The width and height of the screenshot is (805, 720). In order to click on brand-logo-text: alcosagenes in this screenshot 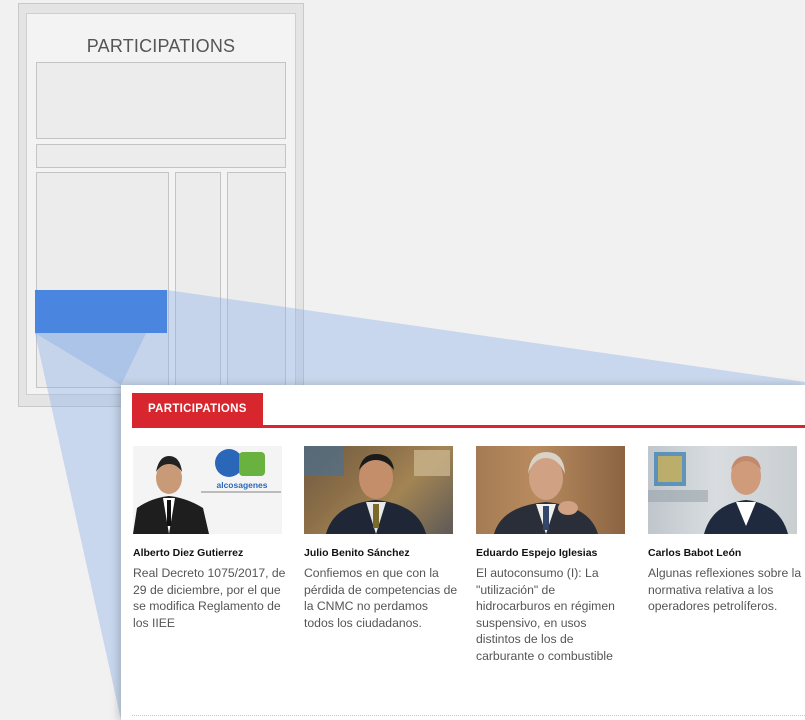, I will do `click(242, 485)`.